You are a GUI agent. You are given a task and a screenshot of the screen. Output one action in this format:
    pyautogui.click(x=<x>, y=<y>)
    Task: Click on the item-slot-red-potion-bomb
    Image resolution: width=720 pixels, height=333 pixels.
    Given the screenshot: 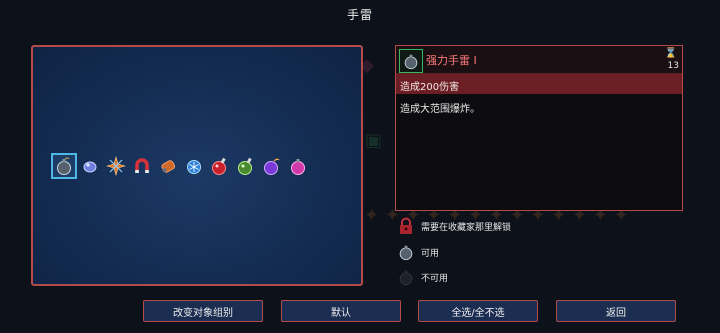 What is the action you would take?
    pyautogui.click(x=220, y=166)
    